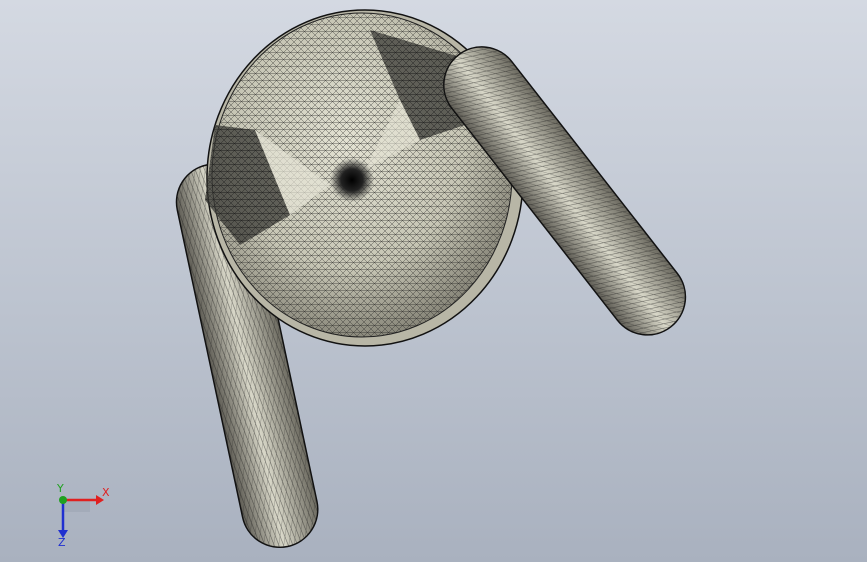 The image size is (867, 562). I want to click on y-axis, so click(63, 500).